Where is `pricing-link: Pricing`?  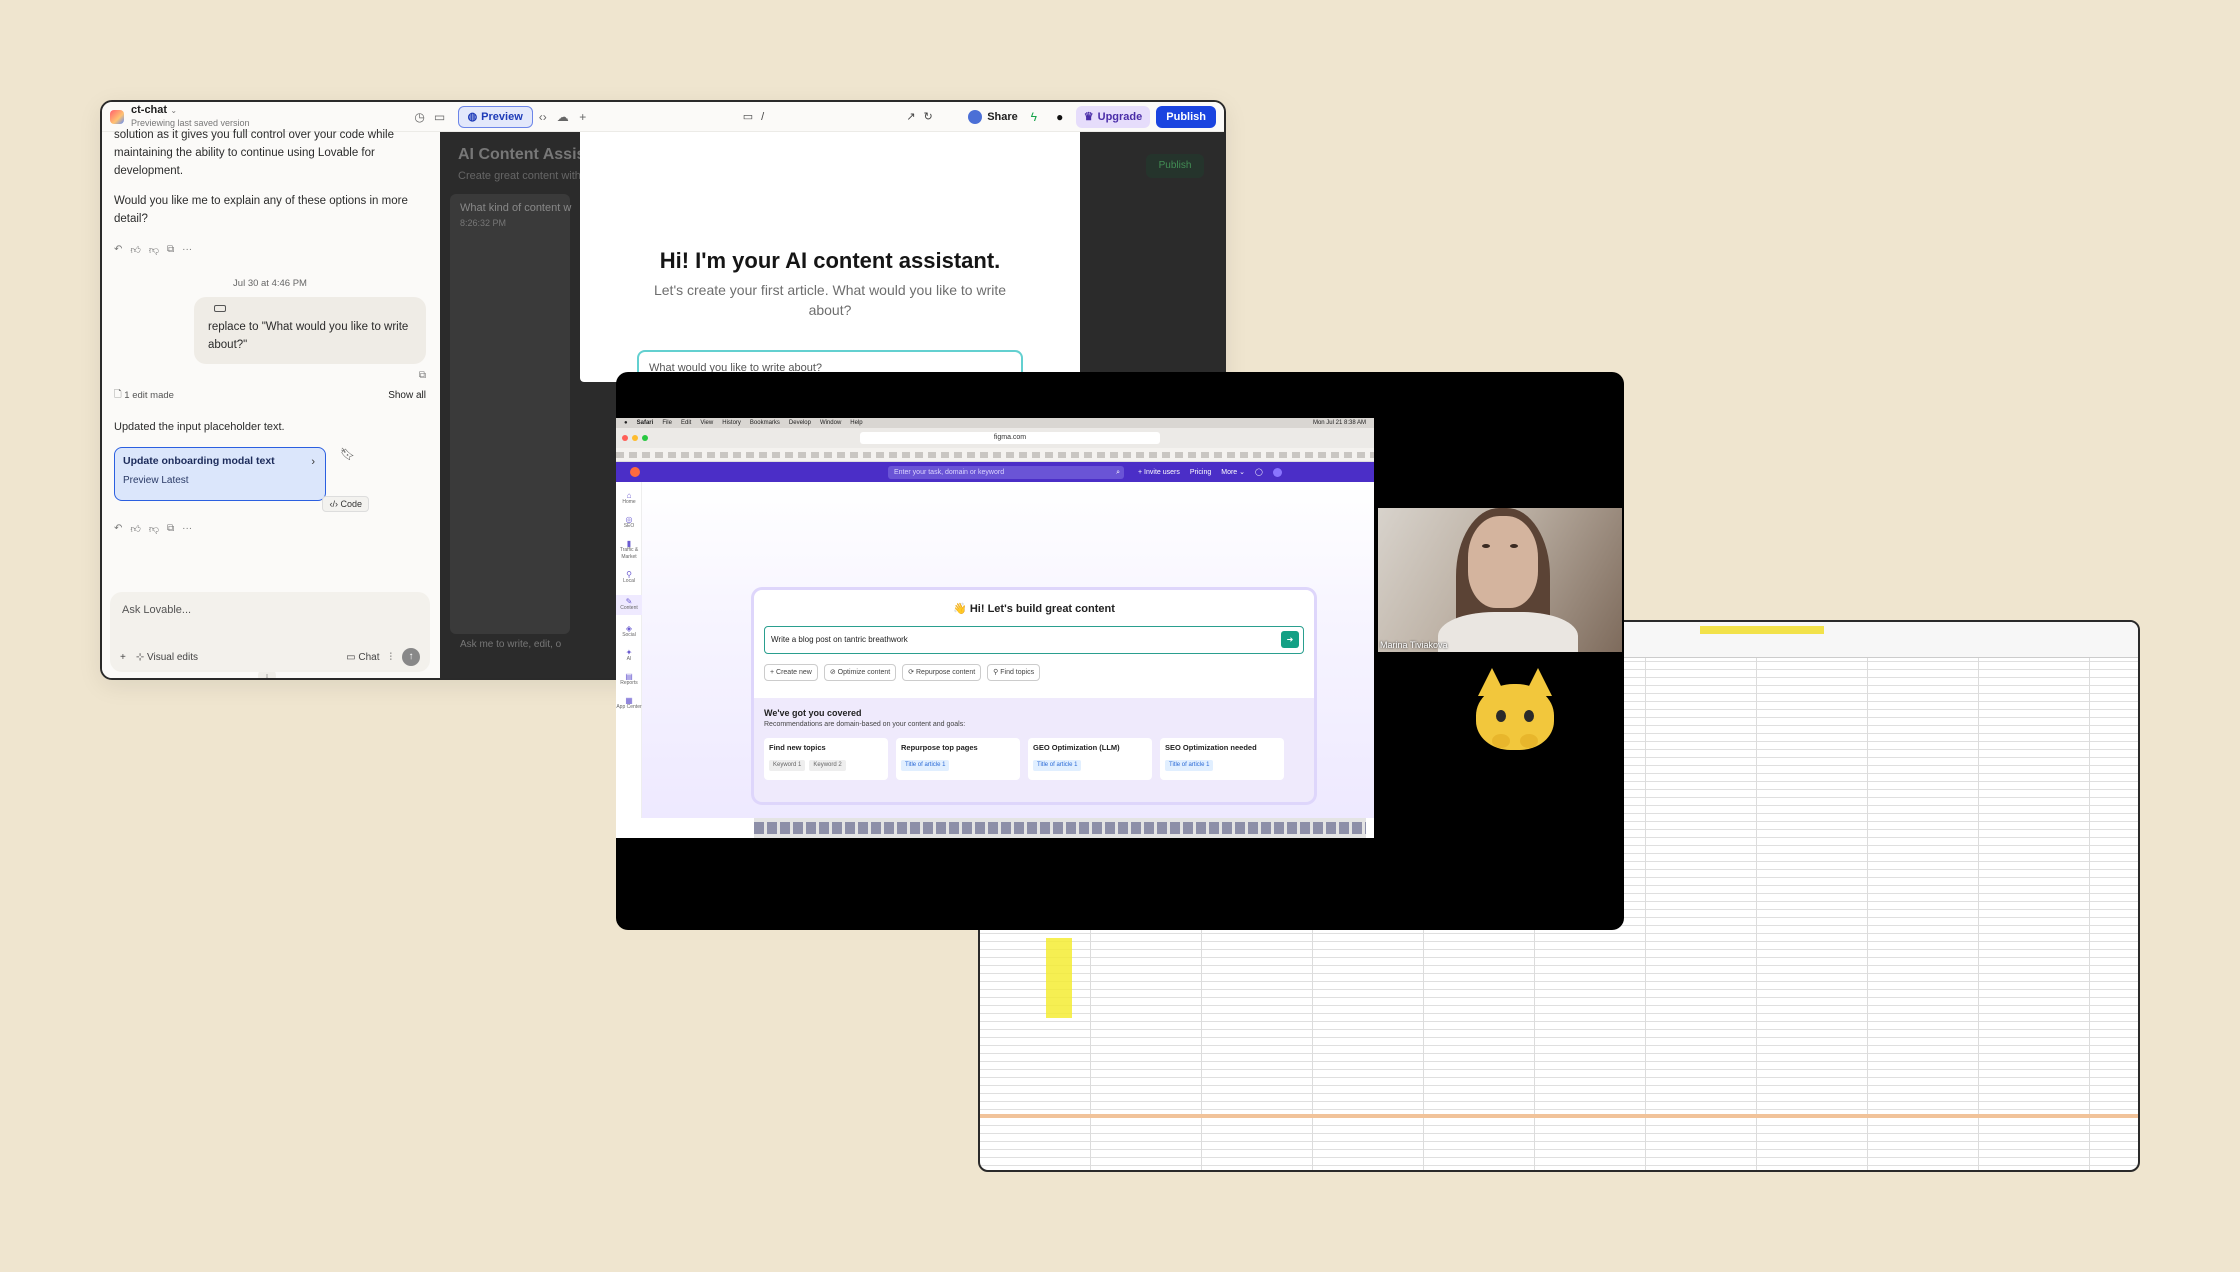 pricing-link: Pricing is located at coordinates (1200, 472).